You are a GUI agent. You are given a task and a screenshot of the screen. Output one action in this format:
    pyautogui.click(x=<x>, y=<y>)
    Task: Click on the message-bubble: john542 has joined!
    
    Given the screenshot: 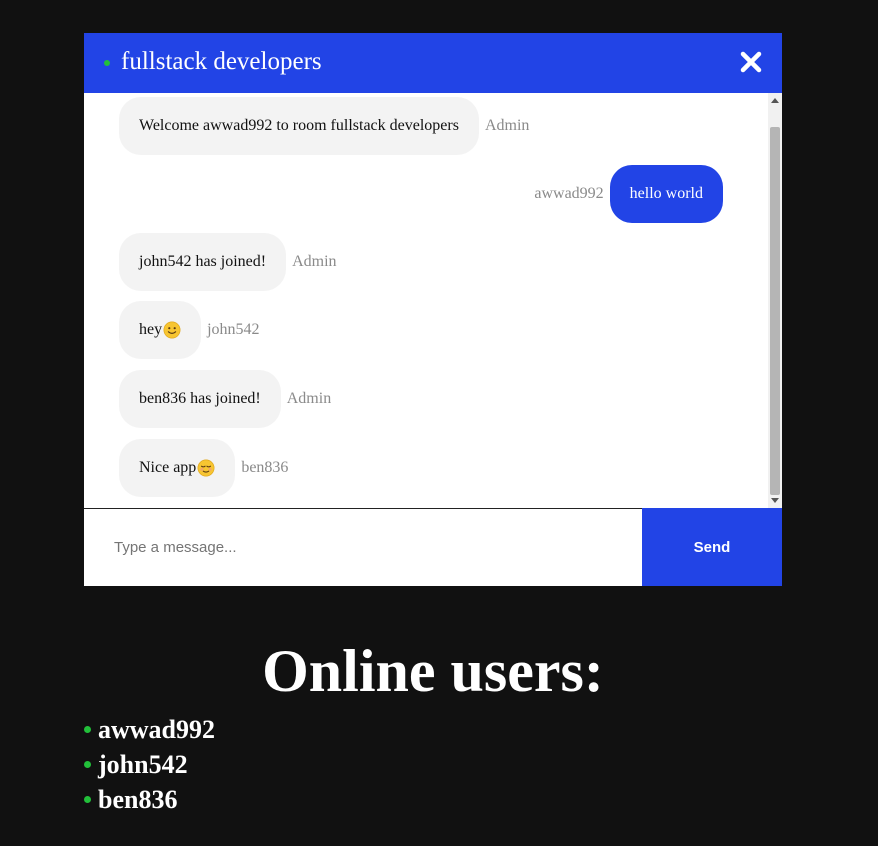 What is the action you would take?
    pyautogui.click(x=203, y=262)
    